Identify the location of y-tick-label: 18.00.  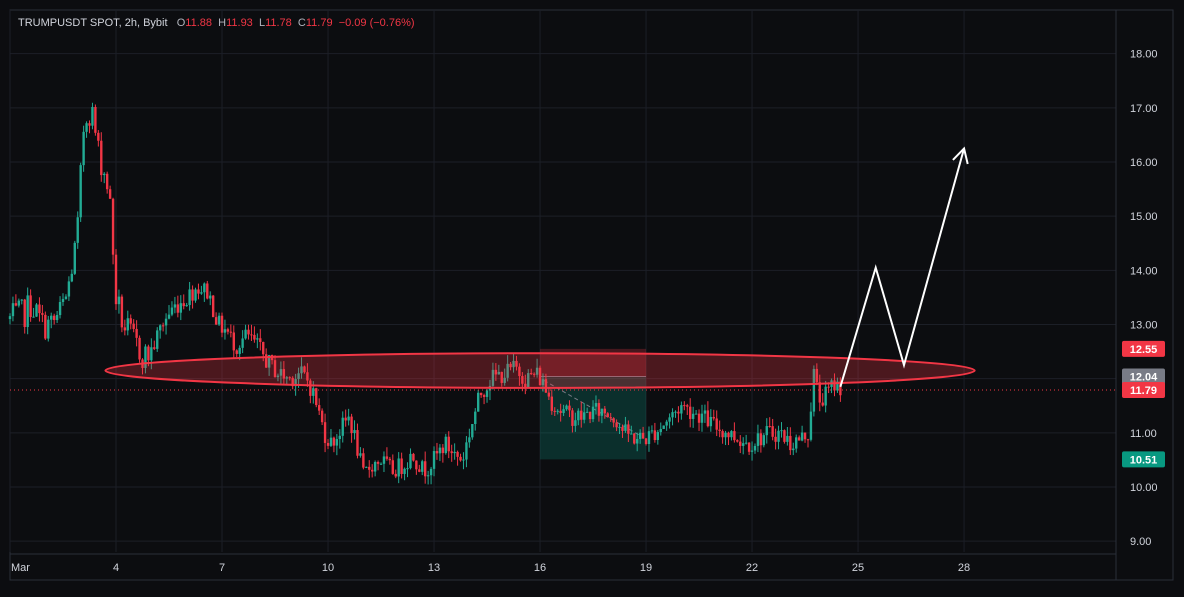
(1144, 55).